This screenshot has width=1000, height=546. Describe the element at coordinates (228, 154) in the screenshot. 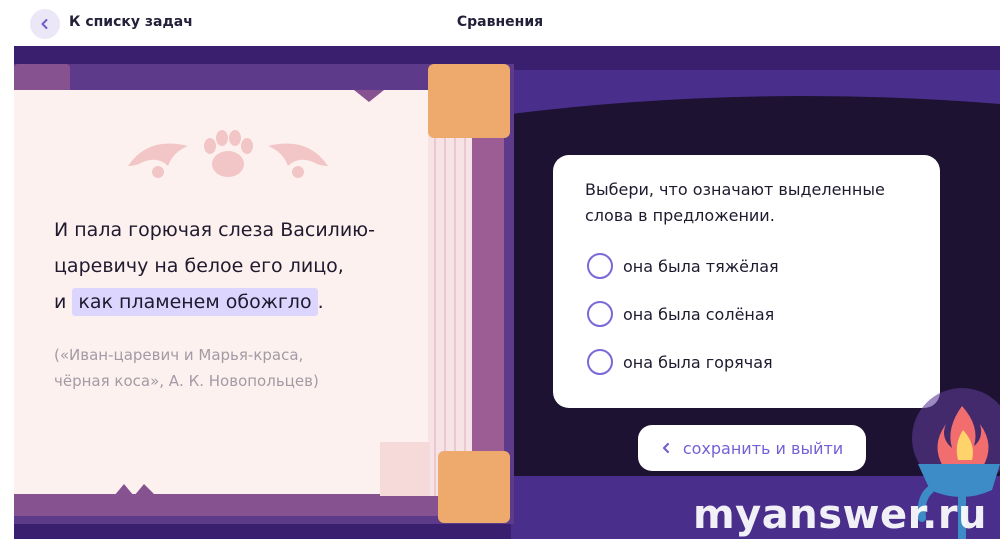

I see `paw-ornament` at that location.